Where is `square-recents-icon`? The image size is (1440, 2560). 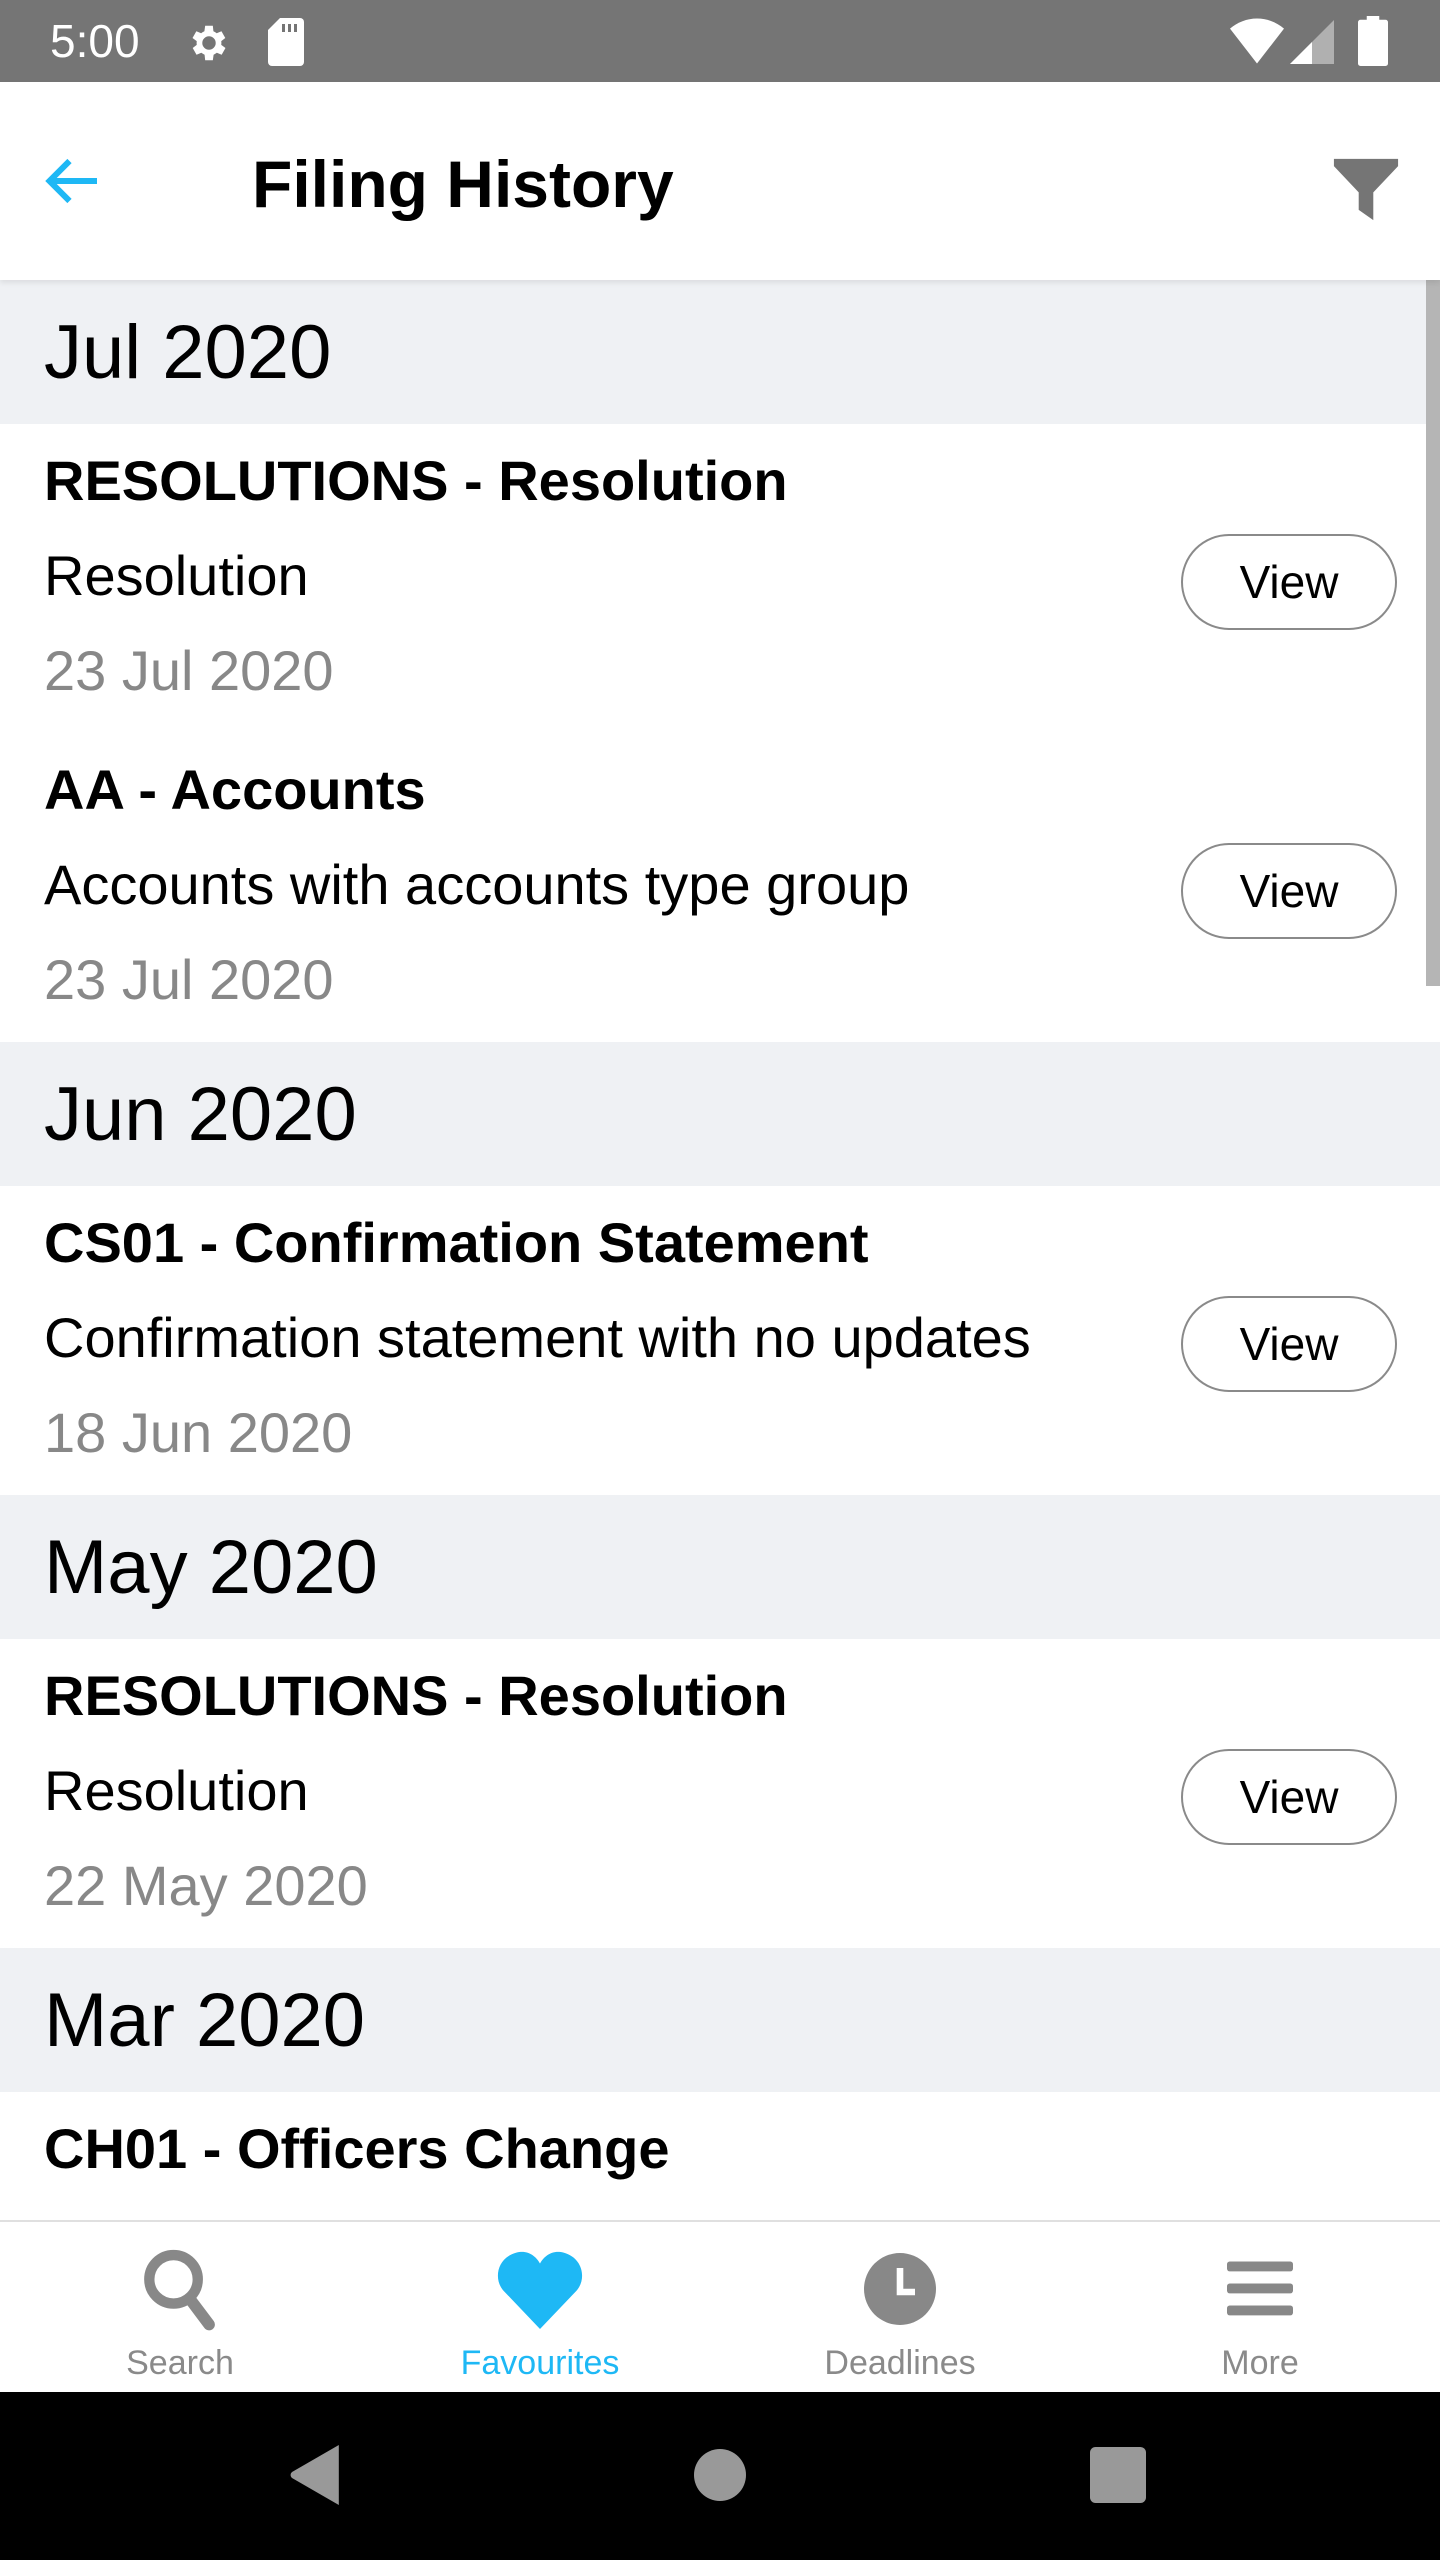
square-recents-icon is located at coordinates (1118, 2477).